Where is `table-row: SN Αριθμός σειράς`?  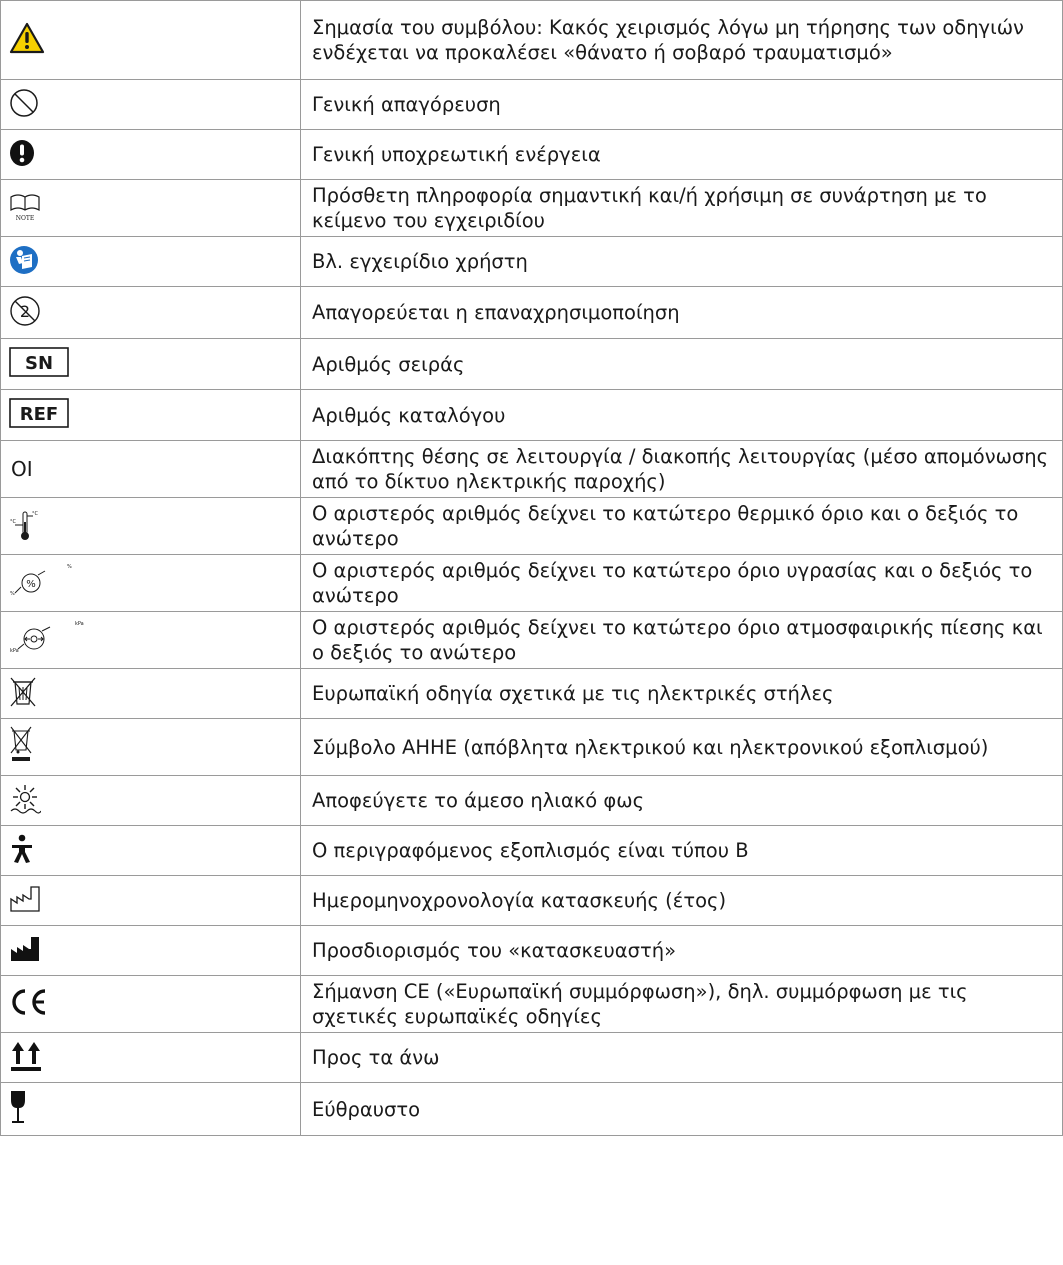
table-row: SN Αριθμός σειράς is located at coordinates (531, 364).